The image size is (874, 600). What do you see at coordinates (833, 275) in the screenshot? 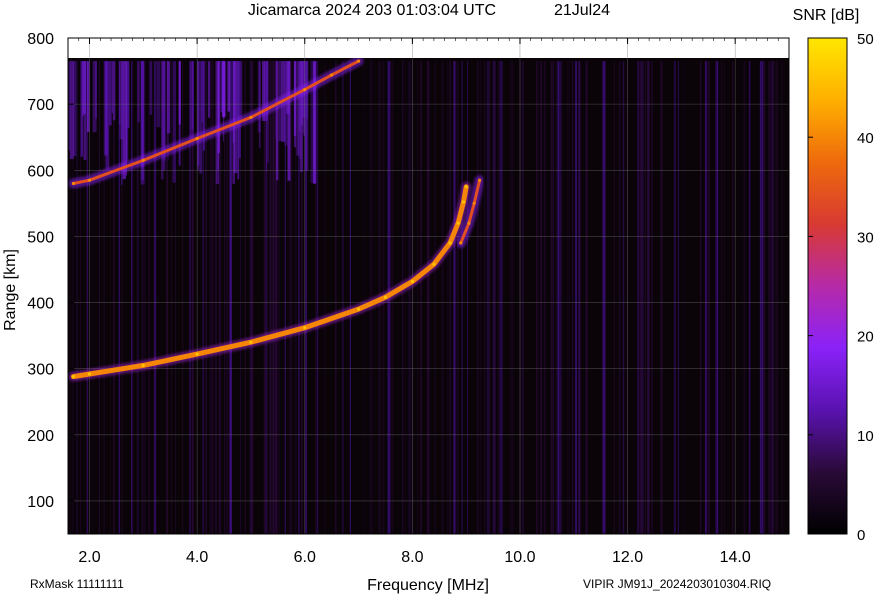
I see `colorbar: SNR [dB] 0 10 20 30 40 50` at bounding box center [833, 275].